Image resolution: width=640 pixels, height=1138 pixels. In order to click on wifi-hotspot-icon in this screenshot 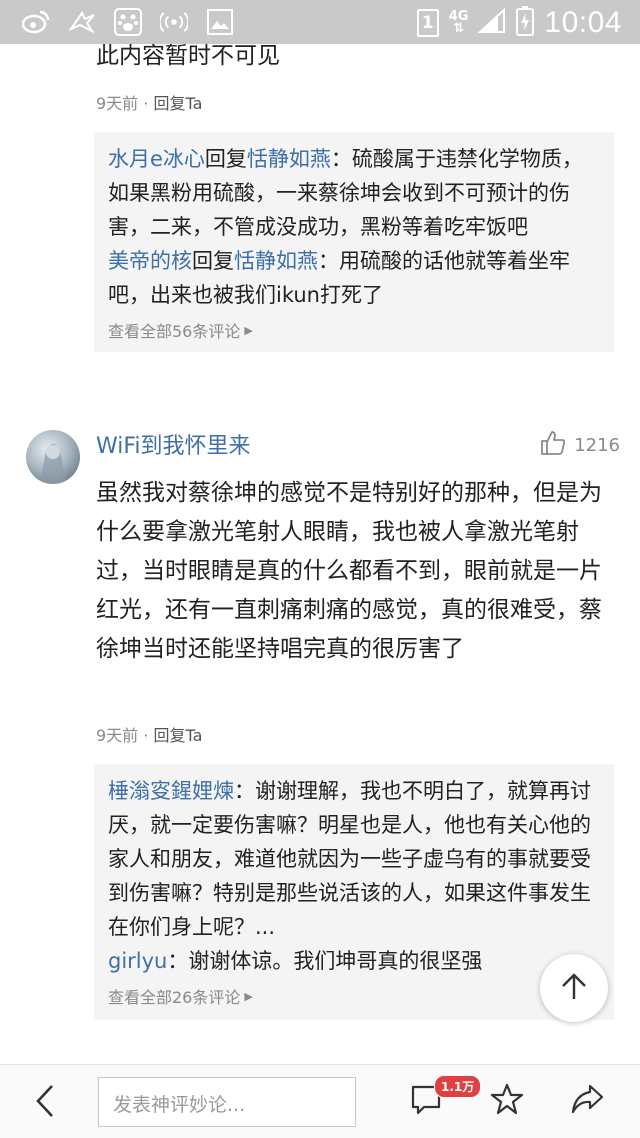, I will do `click(174, 22)`.